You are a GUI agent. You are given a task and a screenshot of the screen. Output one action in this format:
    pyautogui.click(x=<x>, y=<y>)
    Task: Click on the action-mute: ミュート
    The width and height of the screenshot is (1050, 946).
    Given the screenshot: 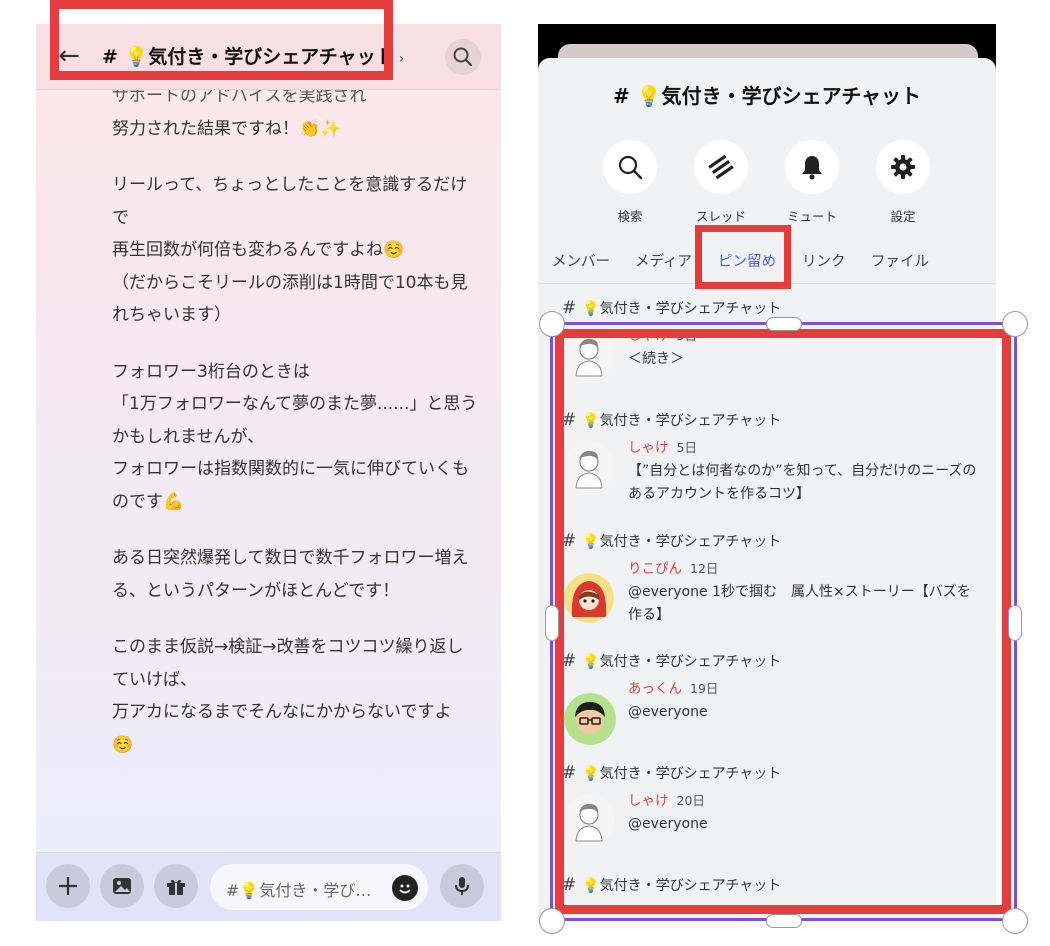 What is the action you would take?
    pyautogui.click(x=812, y=182)
    